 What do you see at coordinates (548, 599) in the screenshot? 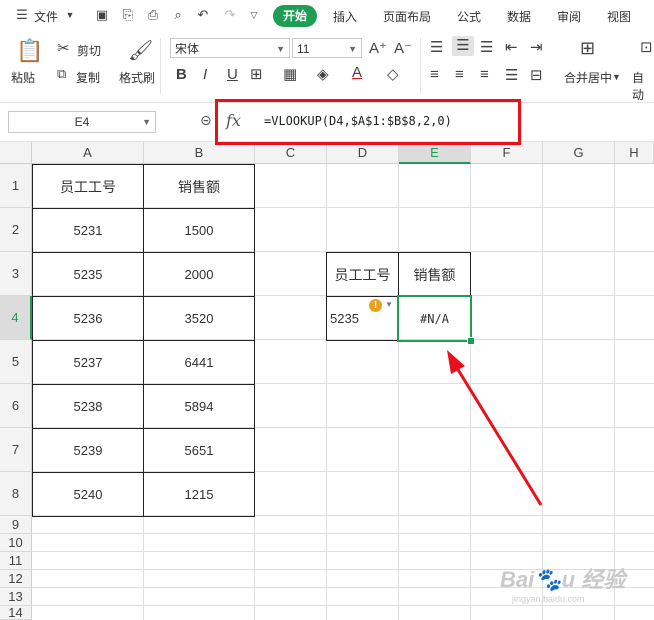
I see `watermark-url: jingyan.baidu.com` at bounding box center [548, 599].